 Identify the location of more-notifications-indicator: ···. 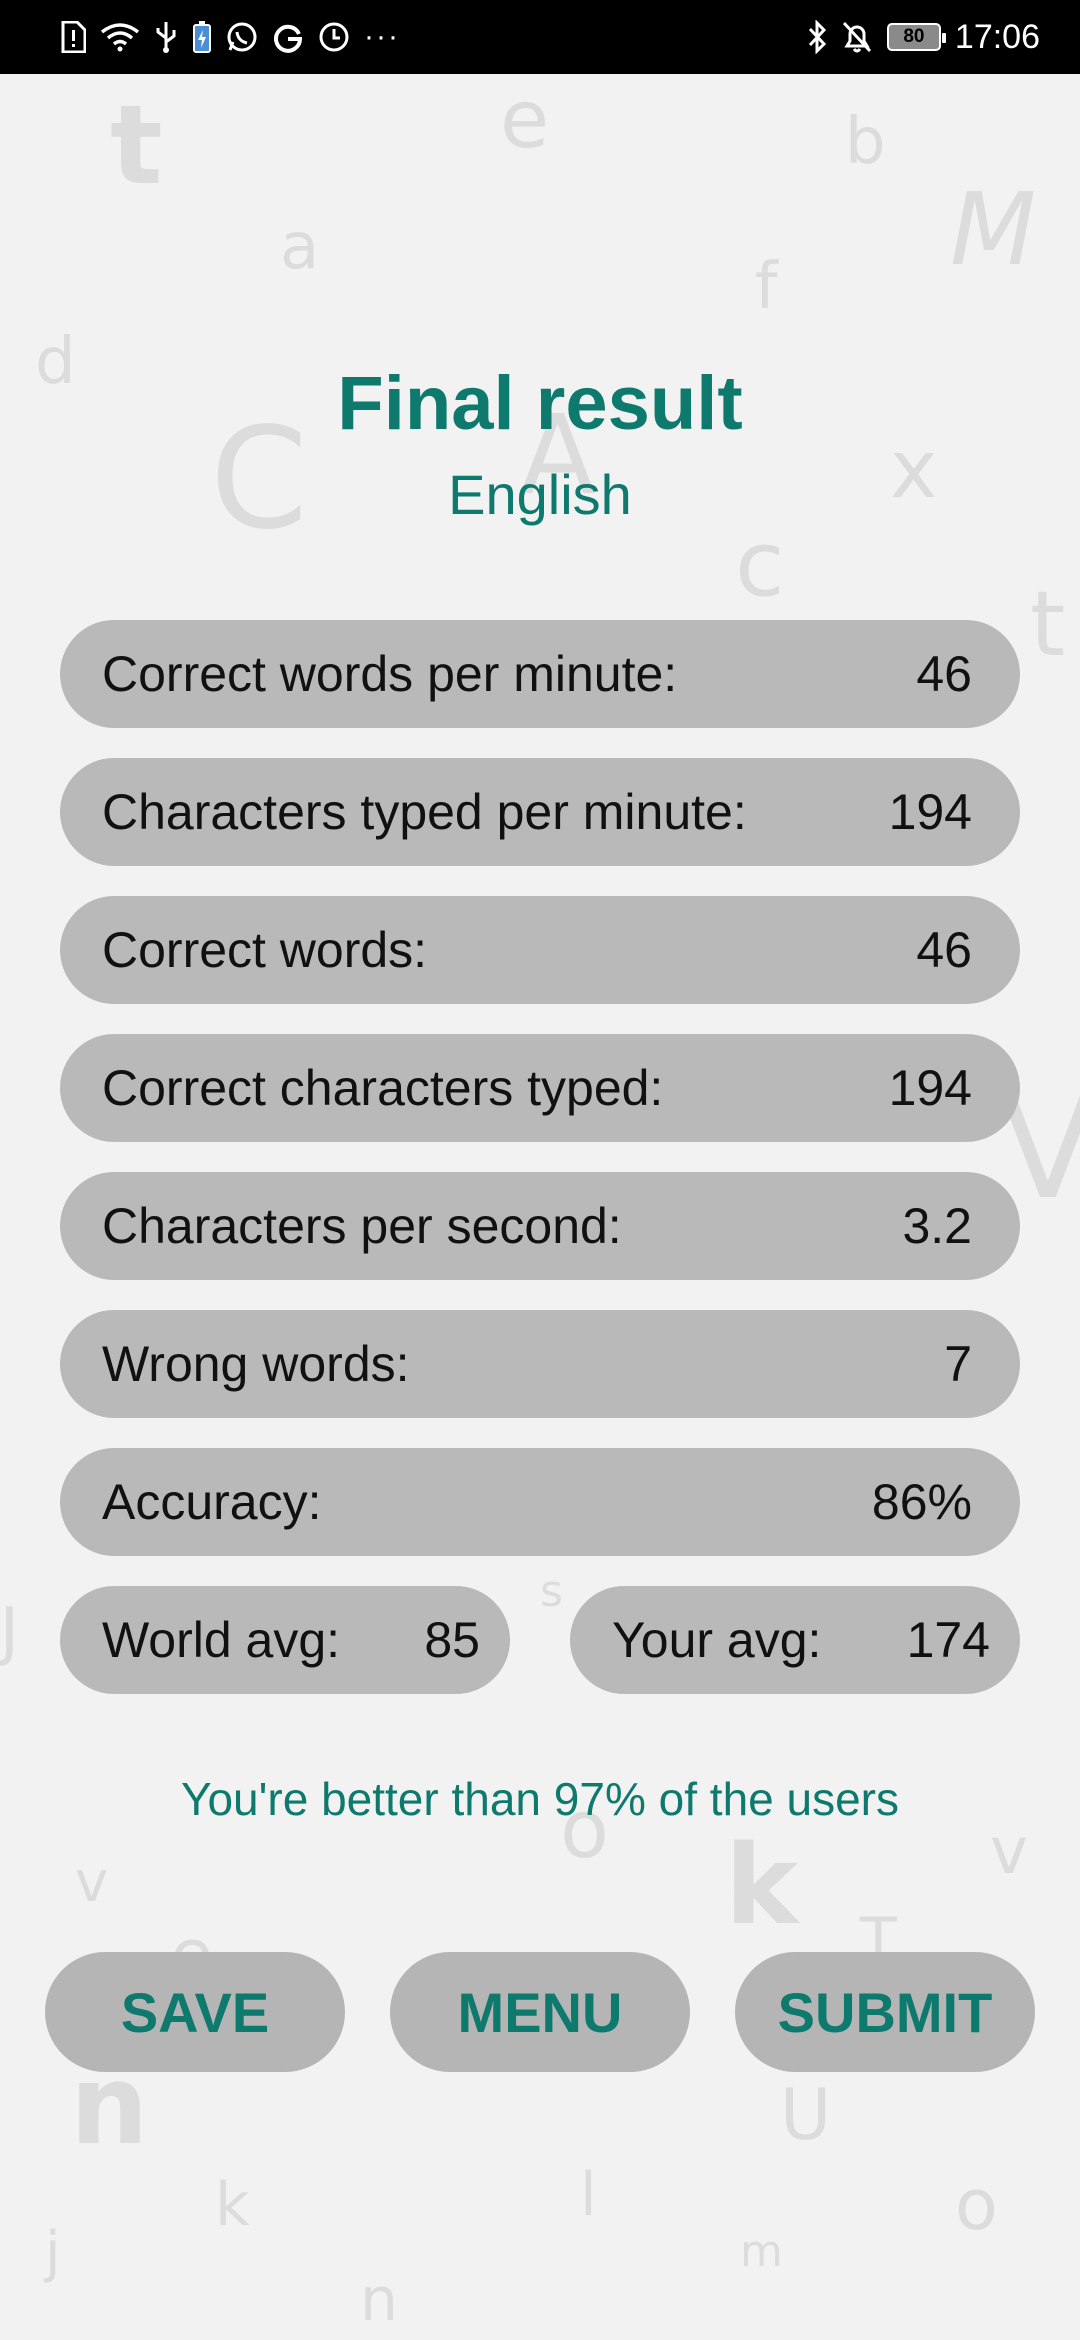
(382, 36).